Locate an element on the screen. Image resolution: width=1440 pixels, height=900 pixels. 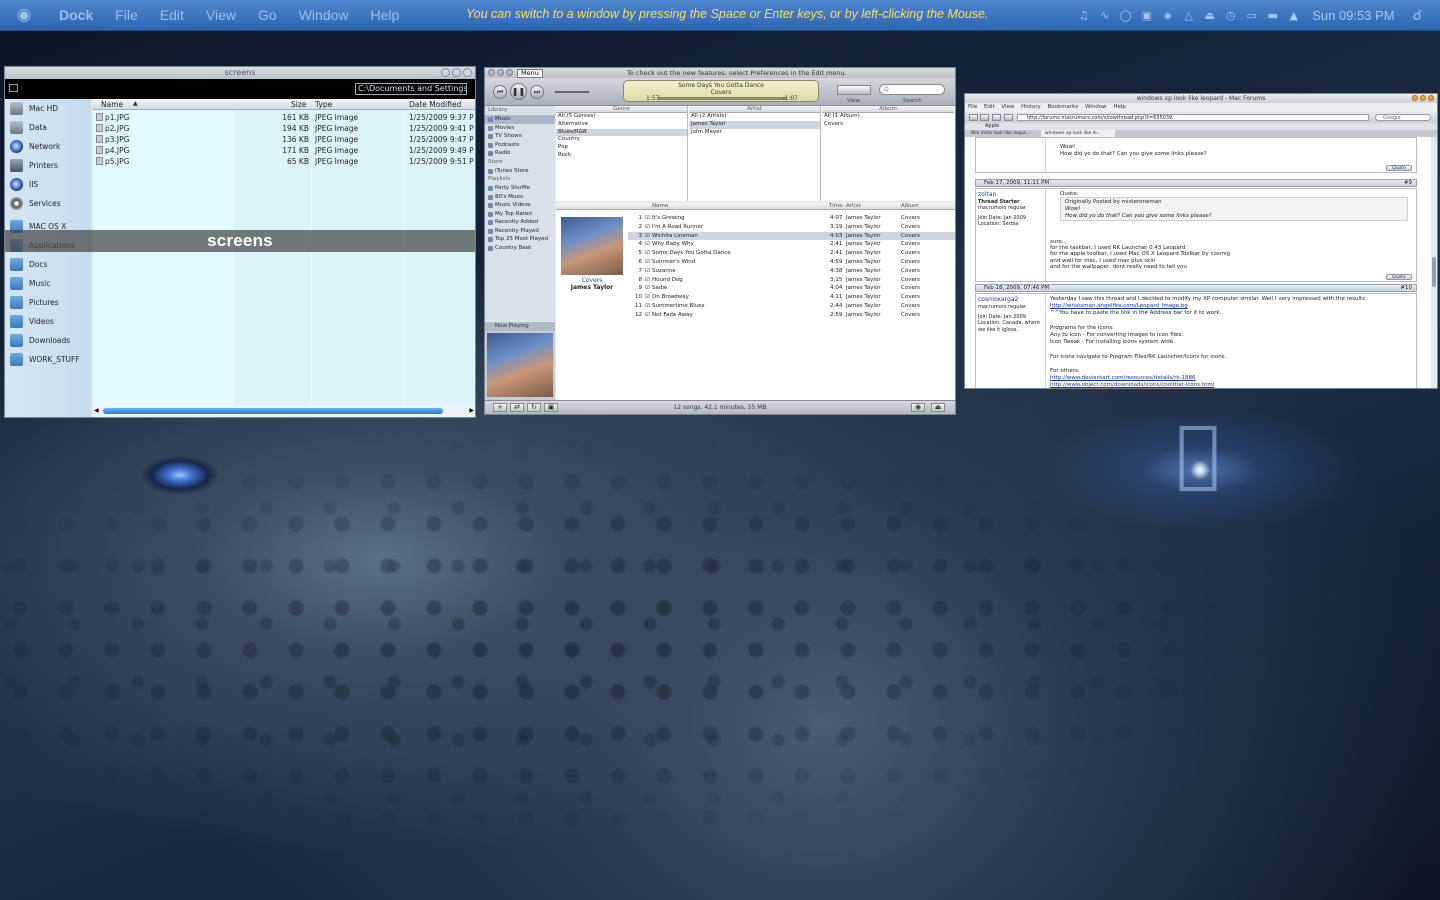
music-icon: ♫ is located at coordinates (1083, 16).